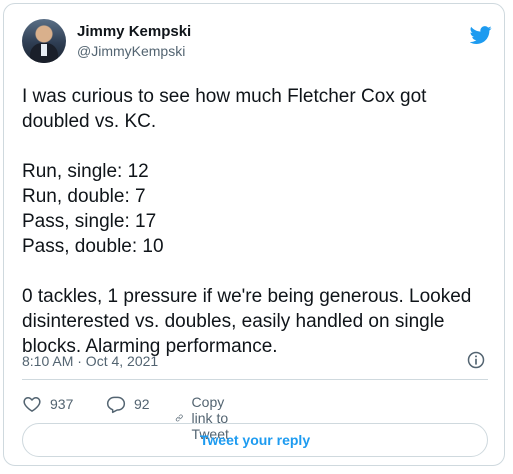 This screenshot has height=474, width=513. Describe the element at coordinates (255, 379) in the screenshot. I see `divider` at that location.